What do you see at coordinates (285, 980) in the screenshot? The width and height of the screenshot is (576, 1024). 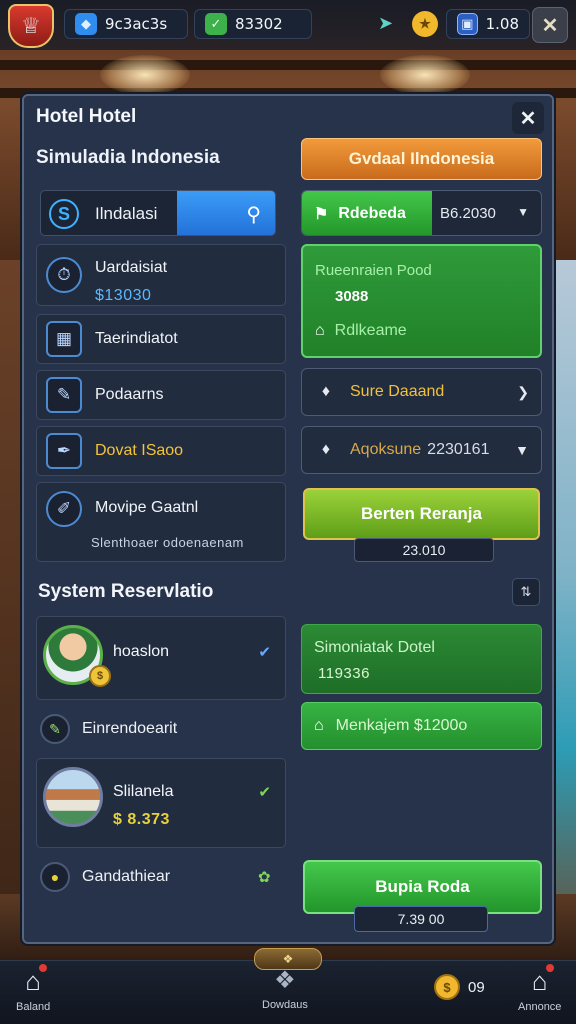 I see `puzzle-icon: ❖` at bounding box center [285, 980].